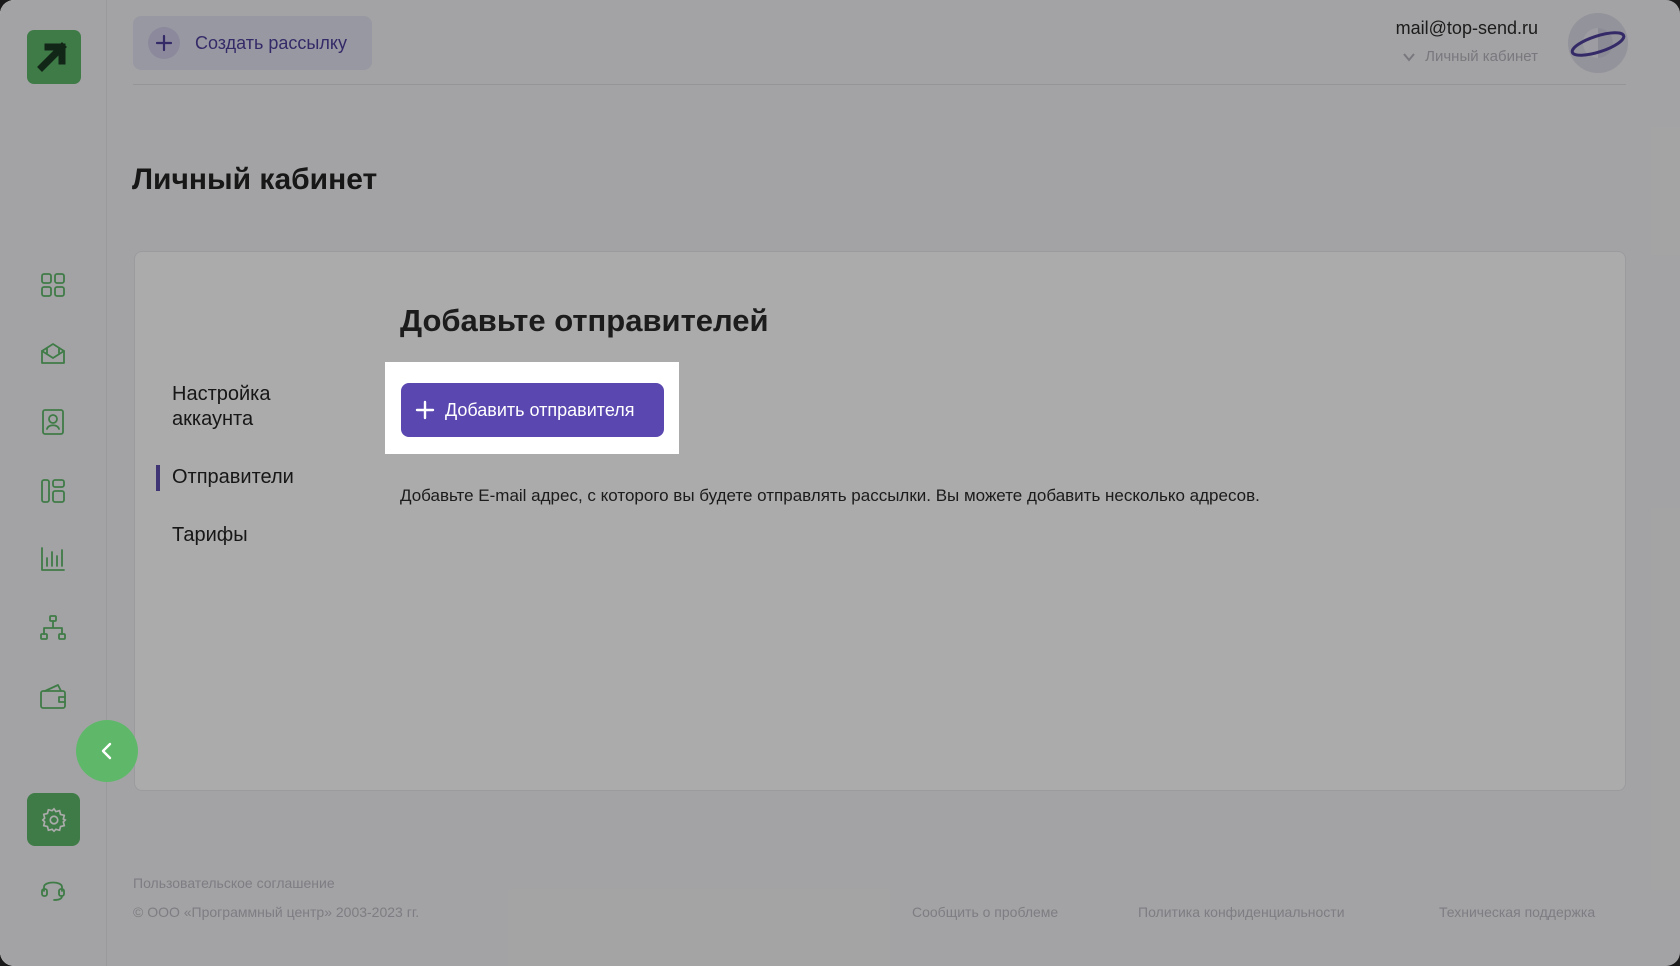  I want to click on collapse-sidebar-button, so click(107, 751).